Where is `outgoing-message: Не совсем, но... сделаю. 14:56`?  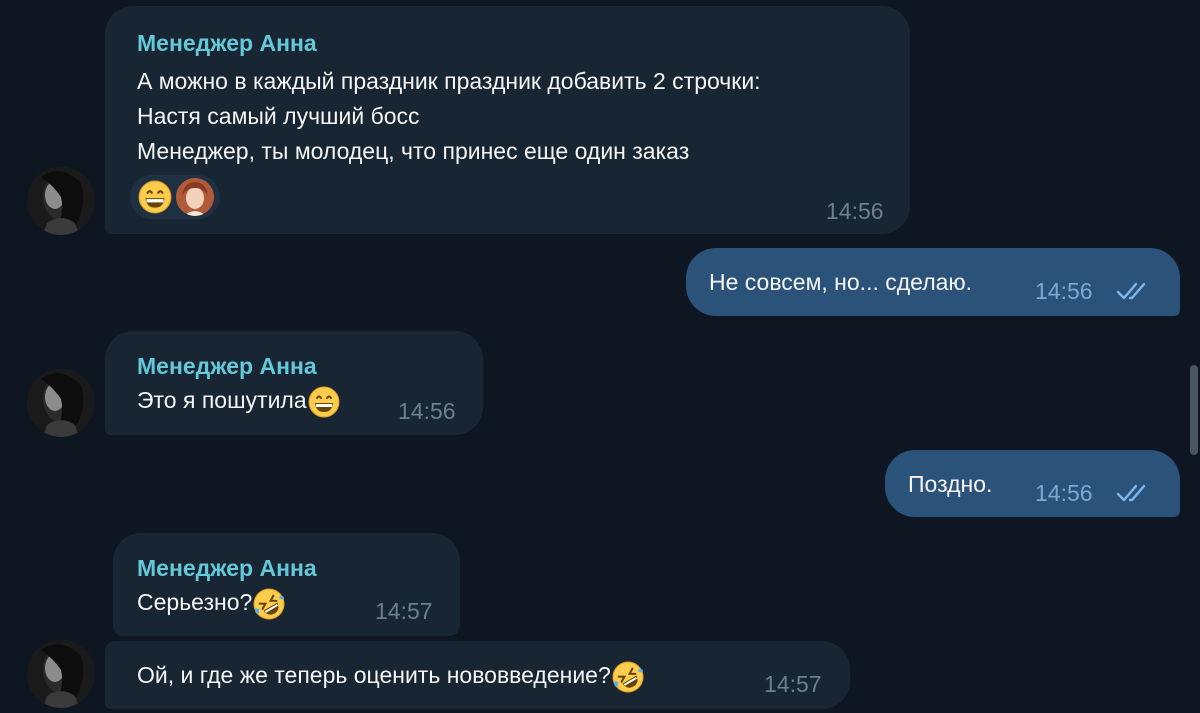
outgoing-message: Не совсем, но... сделаю. 14:56 is located at coordinates (933, 282).